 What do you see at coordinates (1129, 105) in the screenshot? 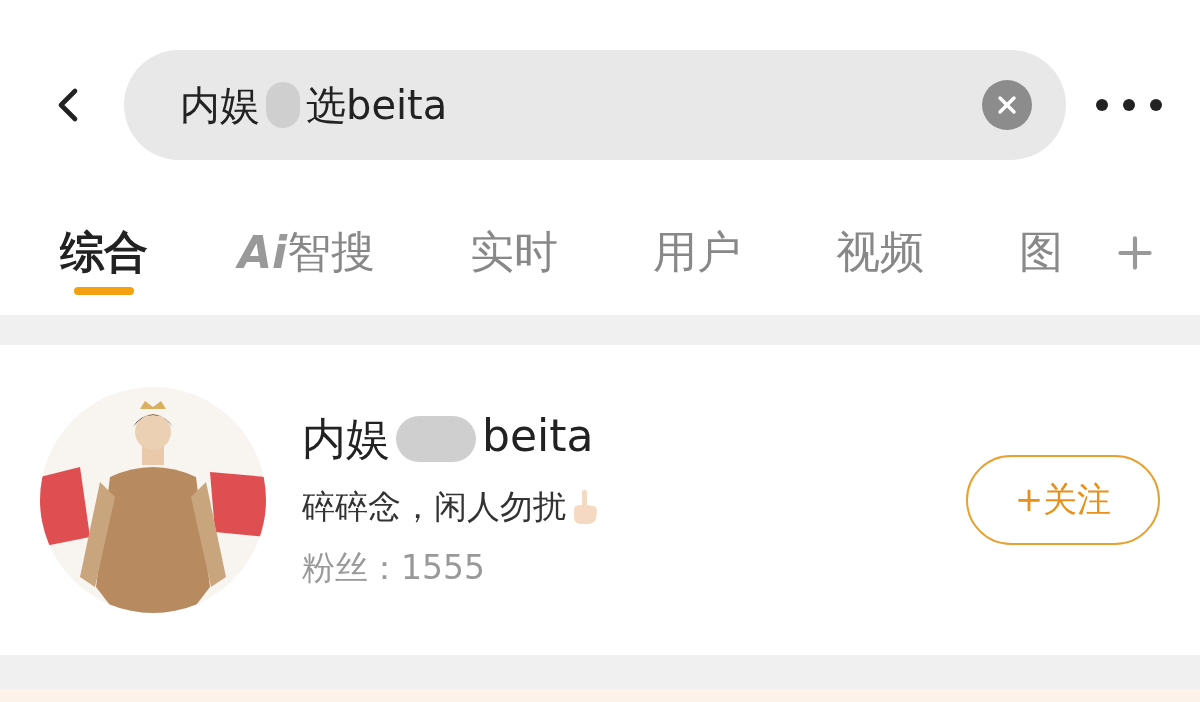
I see `more-icon` at bounding box center [1129, 105].